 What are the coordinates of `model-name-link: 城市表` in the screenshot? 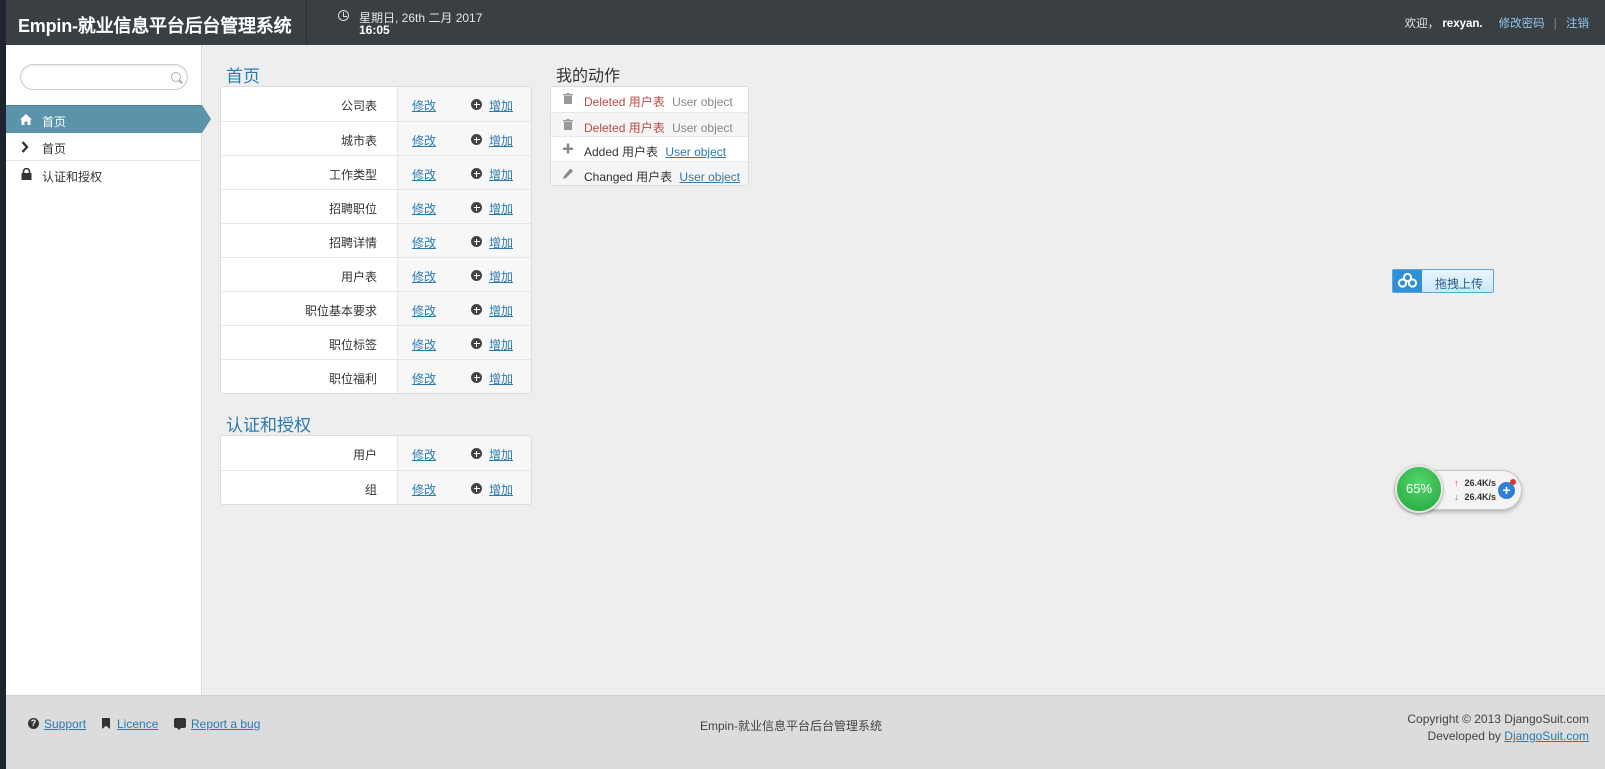 It's located at (359, 140).